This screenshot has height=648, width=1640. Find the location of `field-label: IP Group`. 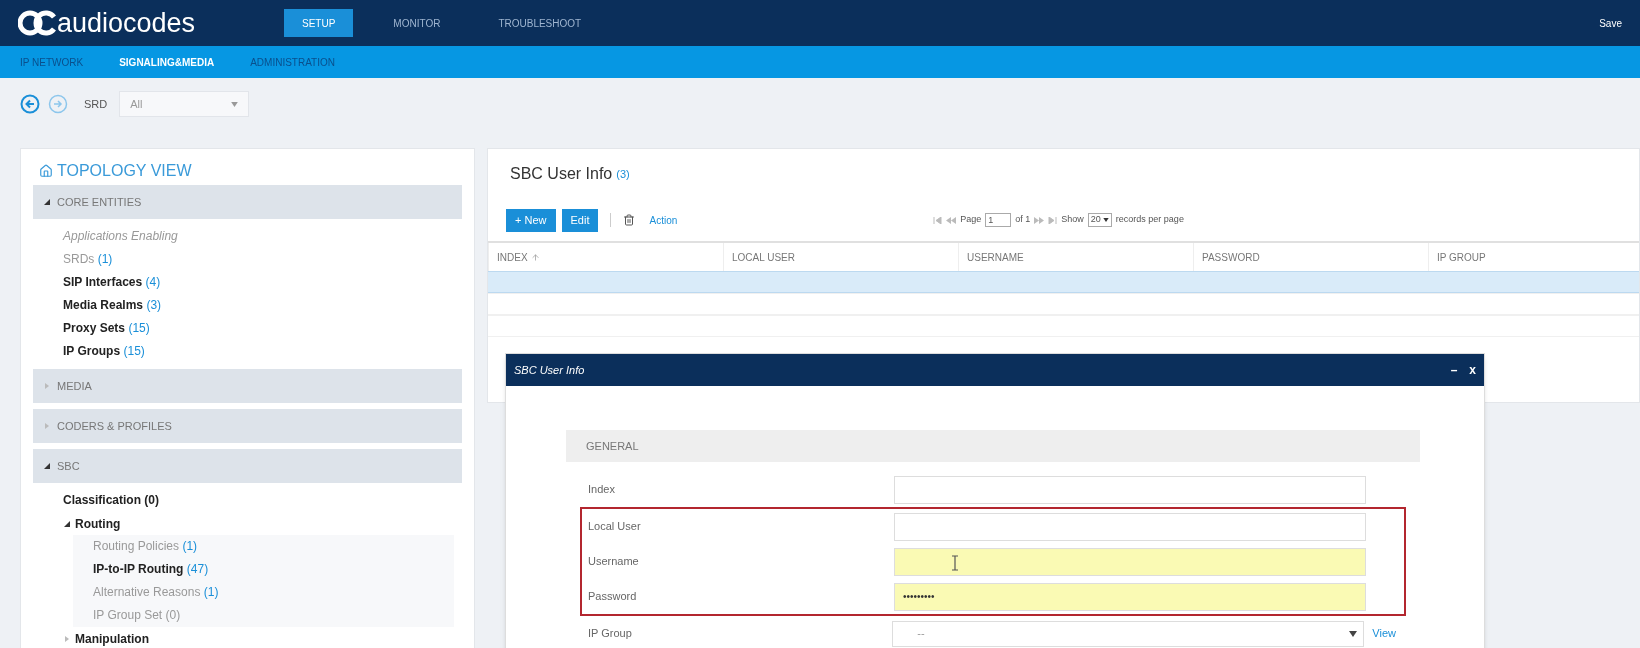

field-label: IP Group is located at coordinates (610, 634).